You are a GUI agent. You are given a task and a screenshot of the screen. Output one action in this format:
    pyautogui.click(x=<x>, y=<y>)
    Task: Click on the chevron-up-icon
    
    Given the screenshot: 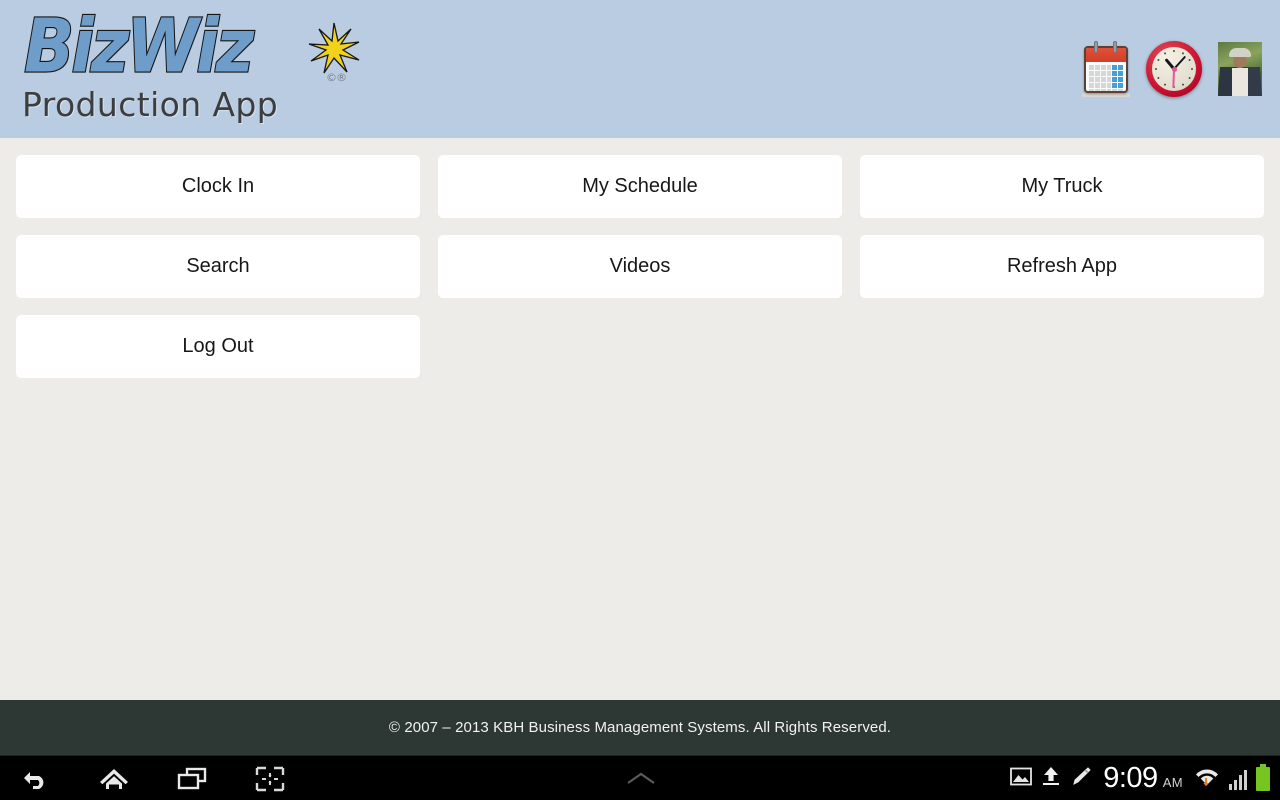 What is the action you would take?
    pyautogui.click(x=641, y=778)
    